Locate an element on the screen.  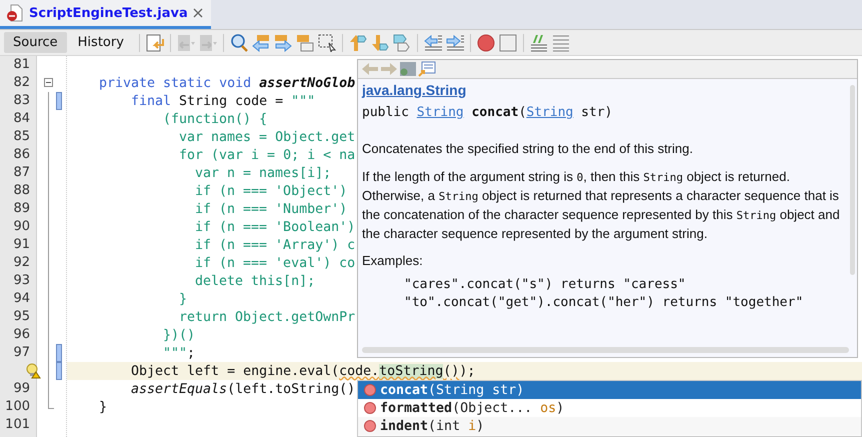
code-line: })() is located at coordinates (179, 335).